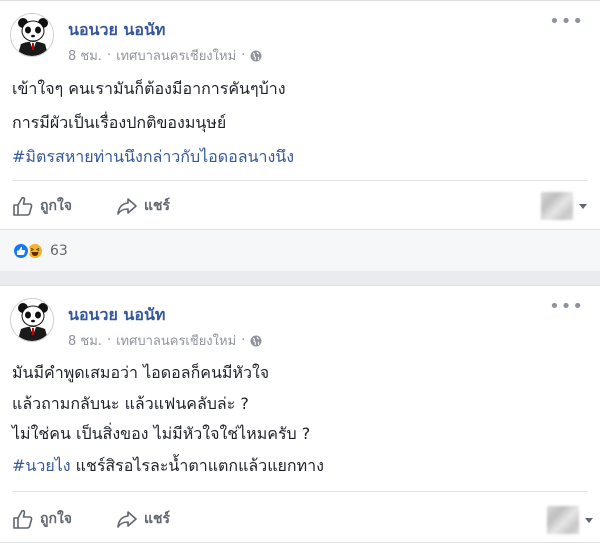 This screenshot has height=543, width=600. Describe the element at coordinates (41, 465) in the screenshot. I see `hashtag-link: #นวยไง` at that location.